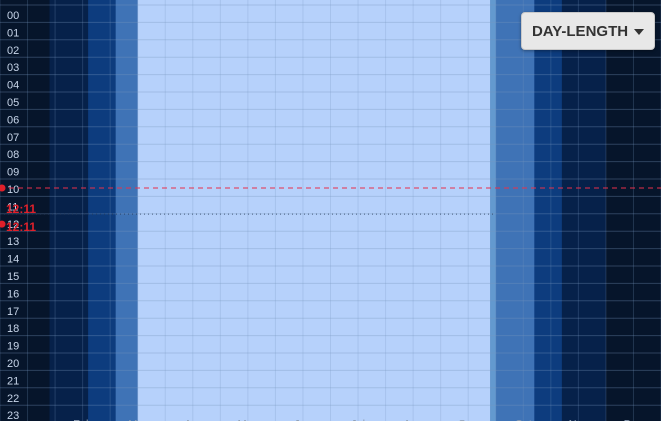  What do you see at coordinates (21, 209) in the screenshot?
I see `time-label-1: 12:11` at bounding box center [21, 209].